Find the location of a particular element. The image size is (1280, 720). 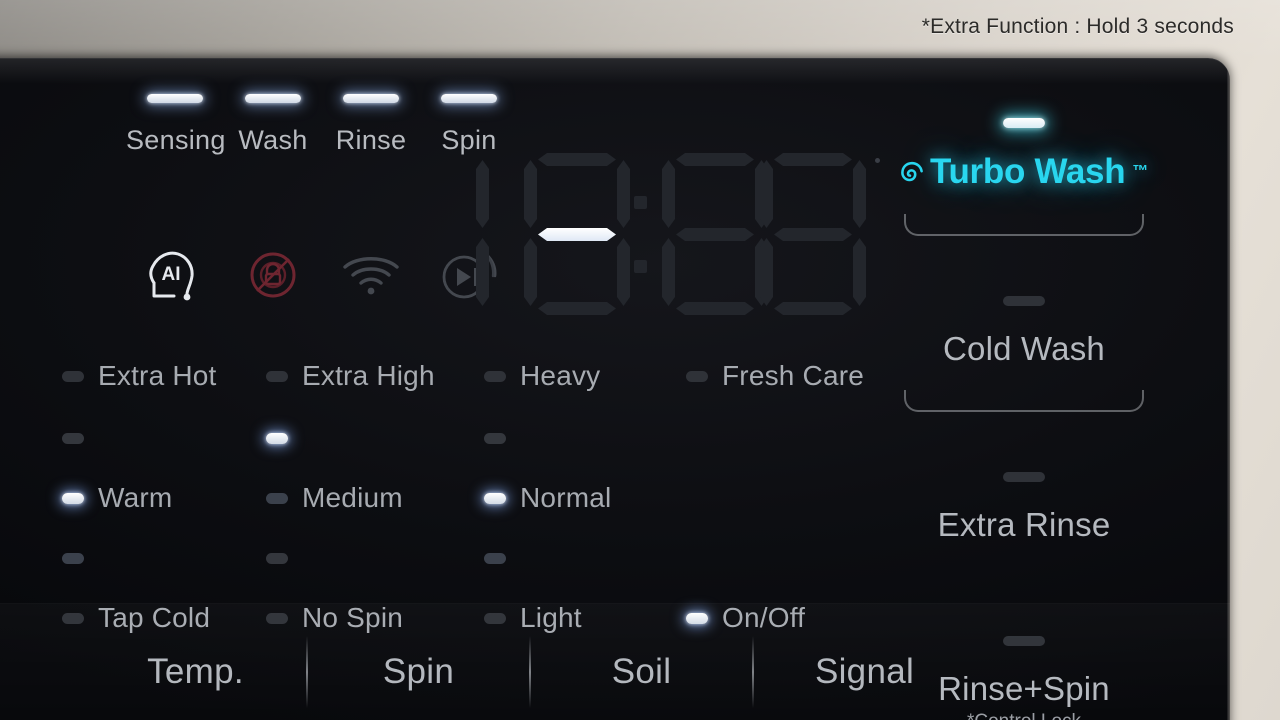

led-warm is located at coordinates (73, 498).